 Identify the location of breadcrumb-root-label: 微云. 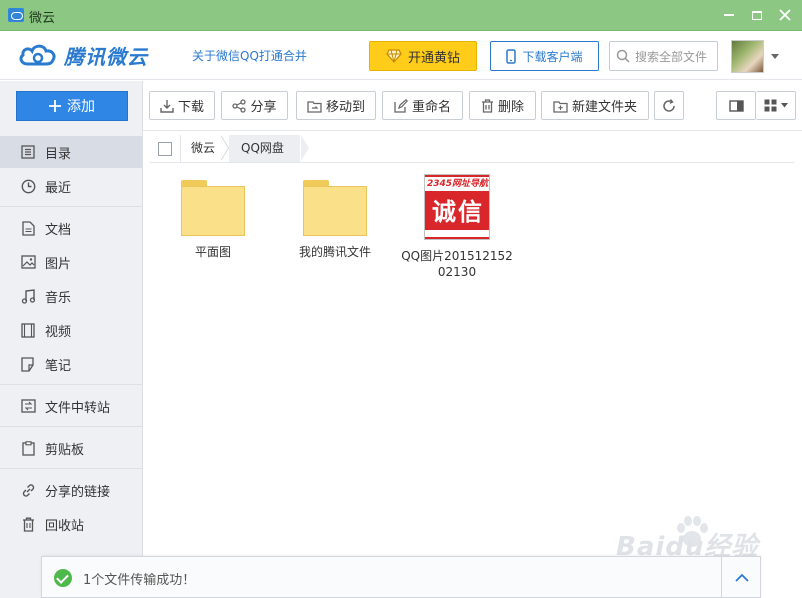
(203, 148).